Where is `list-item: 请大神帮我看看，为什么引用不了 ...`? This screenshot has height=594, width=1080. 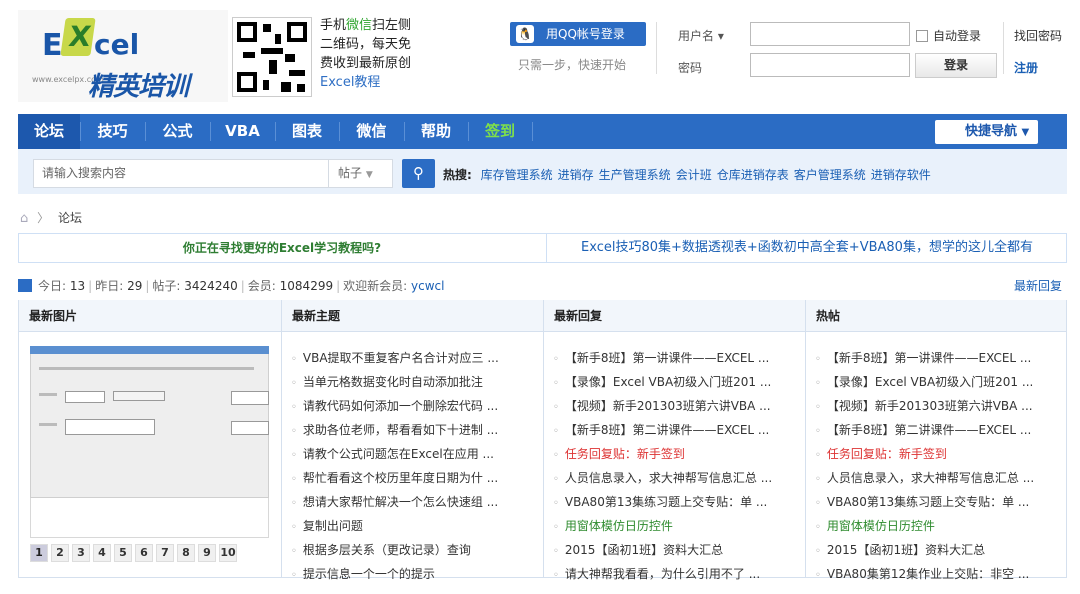
list-item: 请大神帮我看看，为什么引用不了 ... is located at coordinates (662, 575).